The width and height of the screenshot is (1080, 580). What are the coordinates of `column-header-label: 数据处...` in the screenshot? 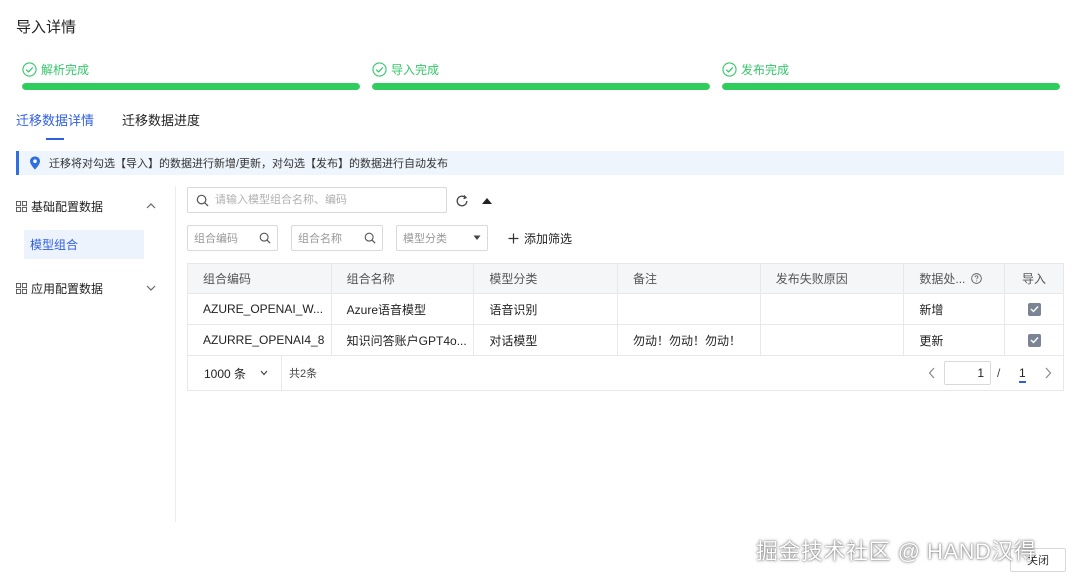 It's located at (942, 279).